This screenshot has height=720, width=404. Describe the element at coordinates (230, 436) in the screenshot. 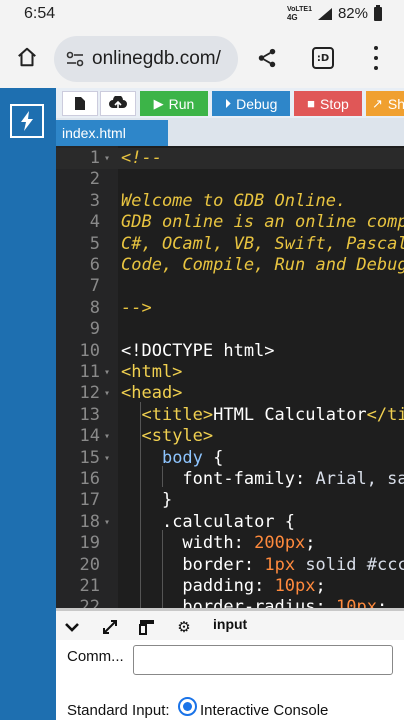

I see `code-line: 14 ▾ <style>` at that location.